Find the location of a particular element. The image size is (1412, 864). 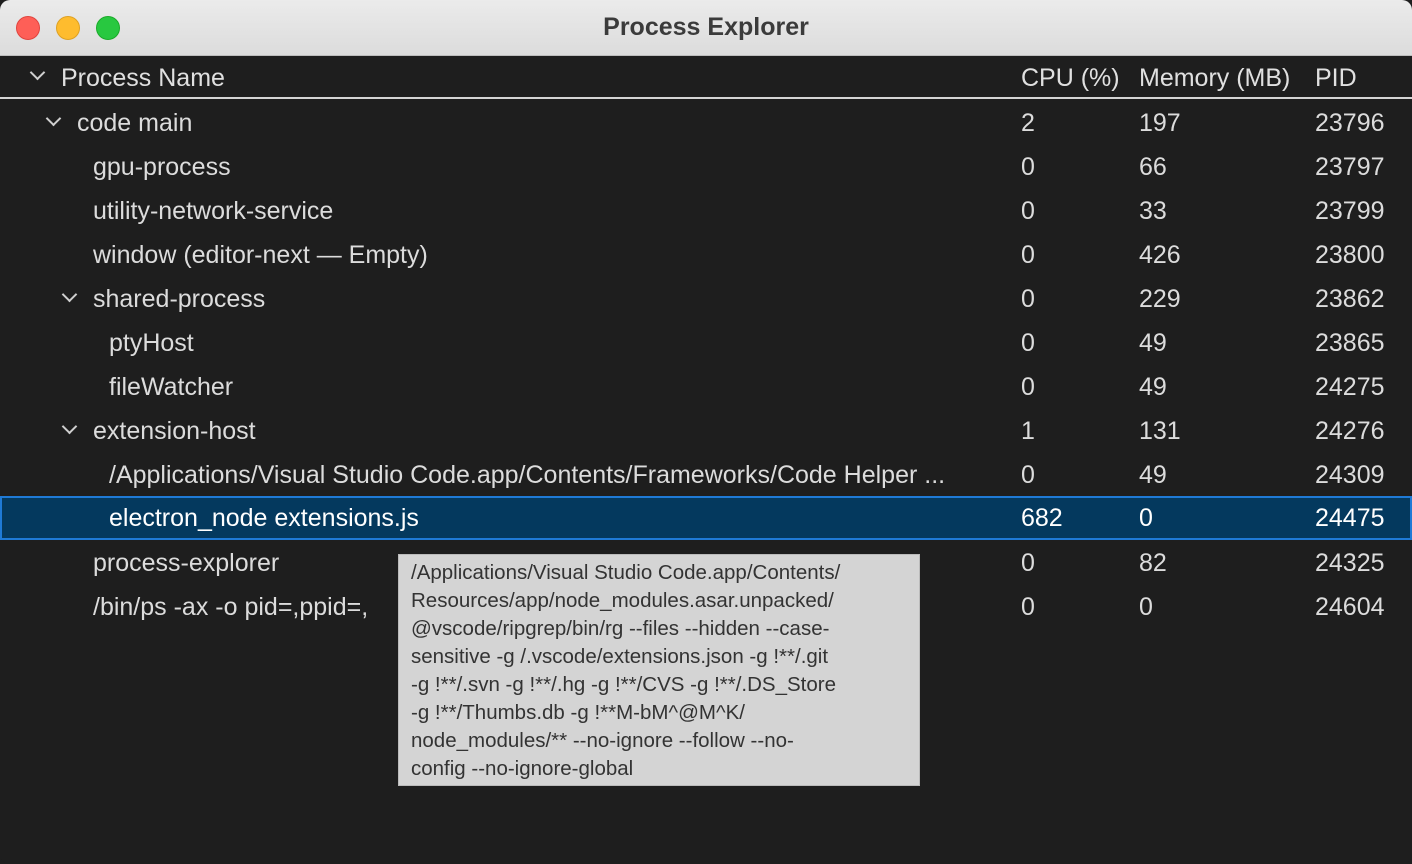

memory-value: 82 is located at coordinates (1153, 563).